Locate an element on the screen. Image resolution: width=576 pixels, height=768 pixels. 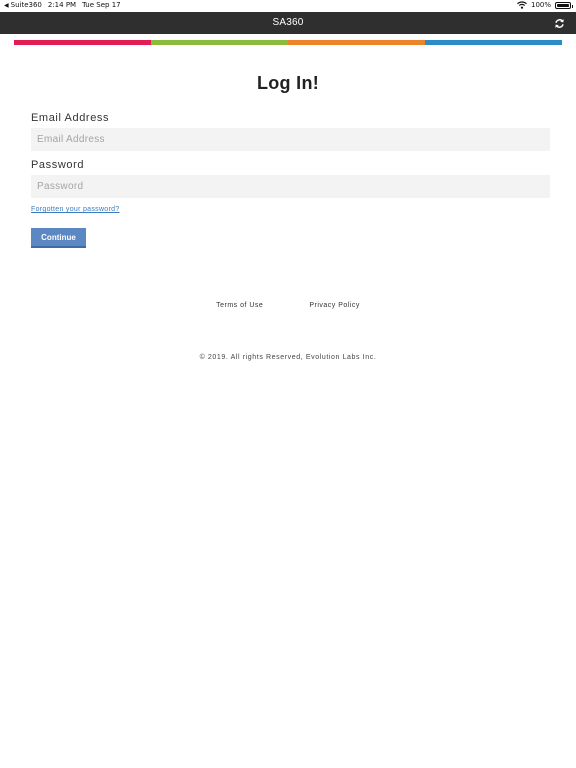
app-nav-bar: SA360 is located at coordinates (288, 23).